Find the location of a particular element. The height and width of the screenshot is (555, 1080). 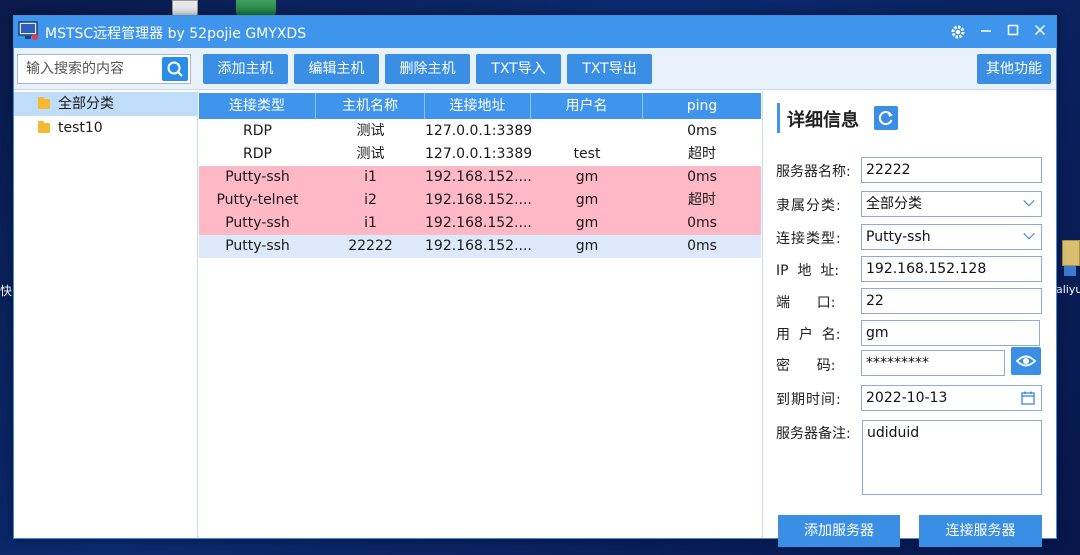

table-row: Putty-ssh 22222 192.168.152.... gm 0ms is located at coordinates (480, 246).